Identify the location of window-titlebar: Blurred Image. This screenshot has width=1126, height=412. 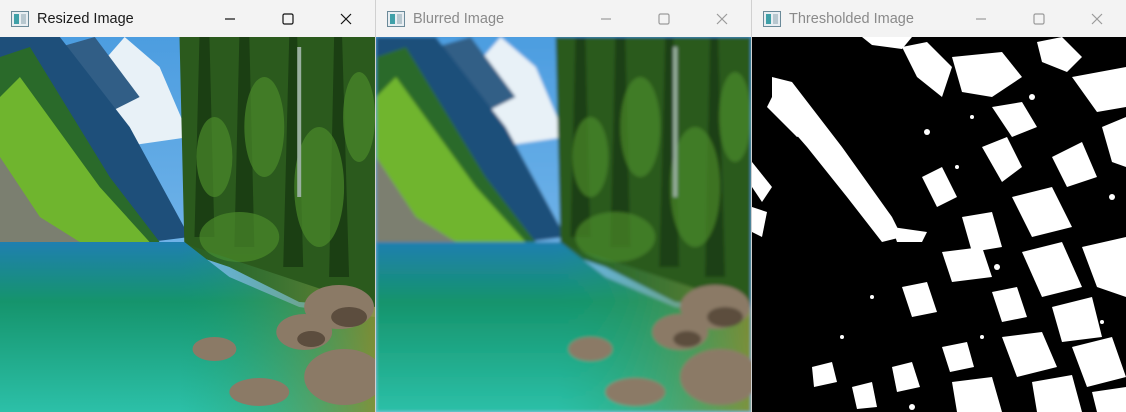
(563, 18).